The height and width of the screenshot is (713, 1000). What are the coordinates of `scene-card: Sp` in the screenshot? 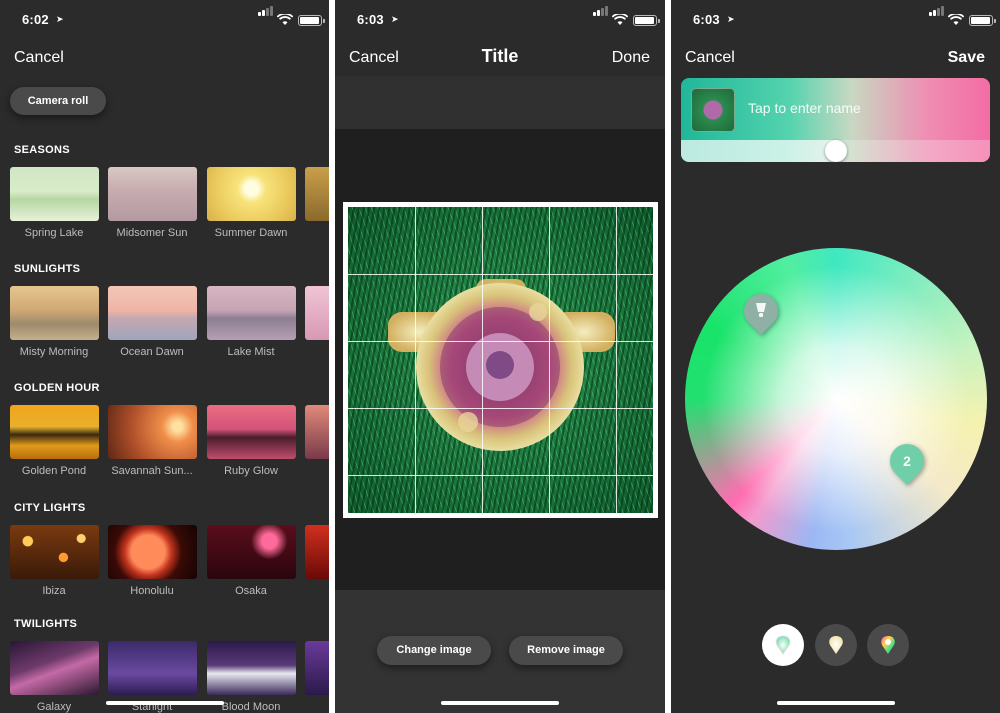 It's located at (317, 442).